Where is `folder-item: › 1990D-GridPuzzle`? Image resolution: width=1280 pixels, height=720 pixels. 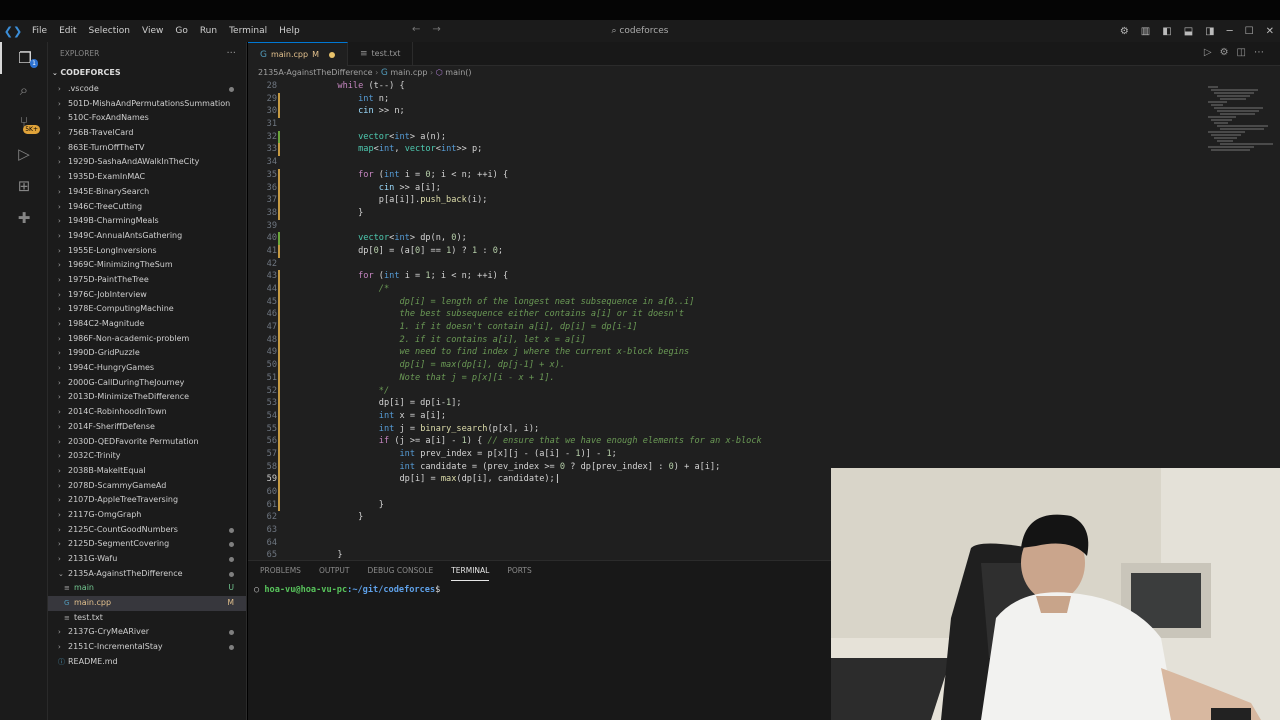
folder-item: › 1990D-GridPuzzle is located at coordinates (147, 353).